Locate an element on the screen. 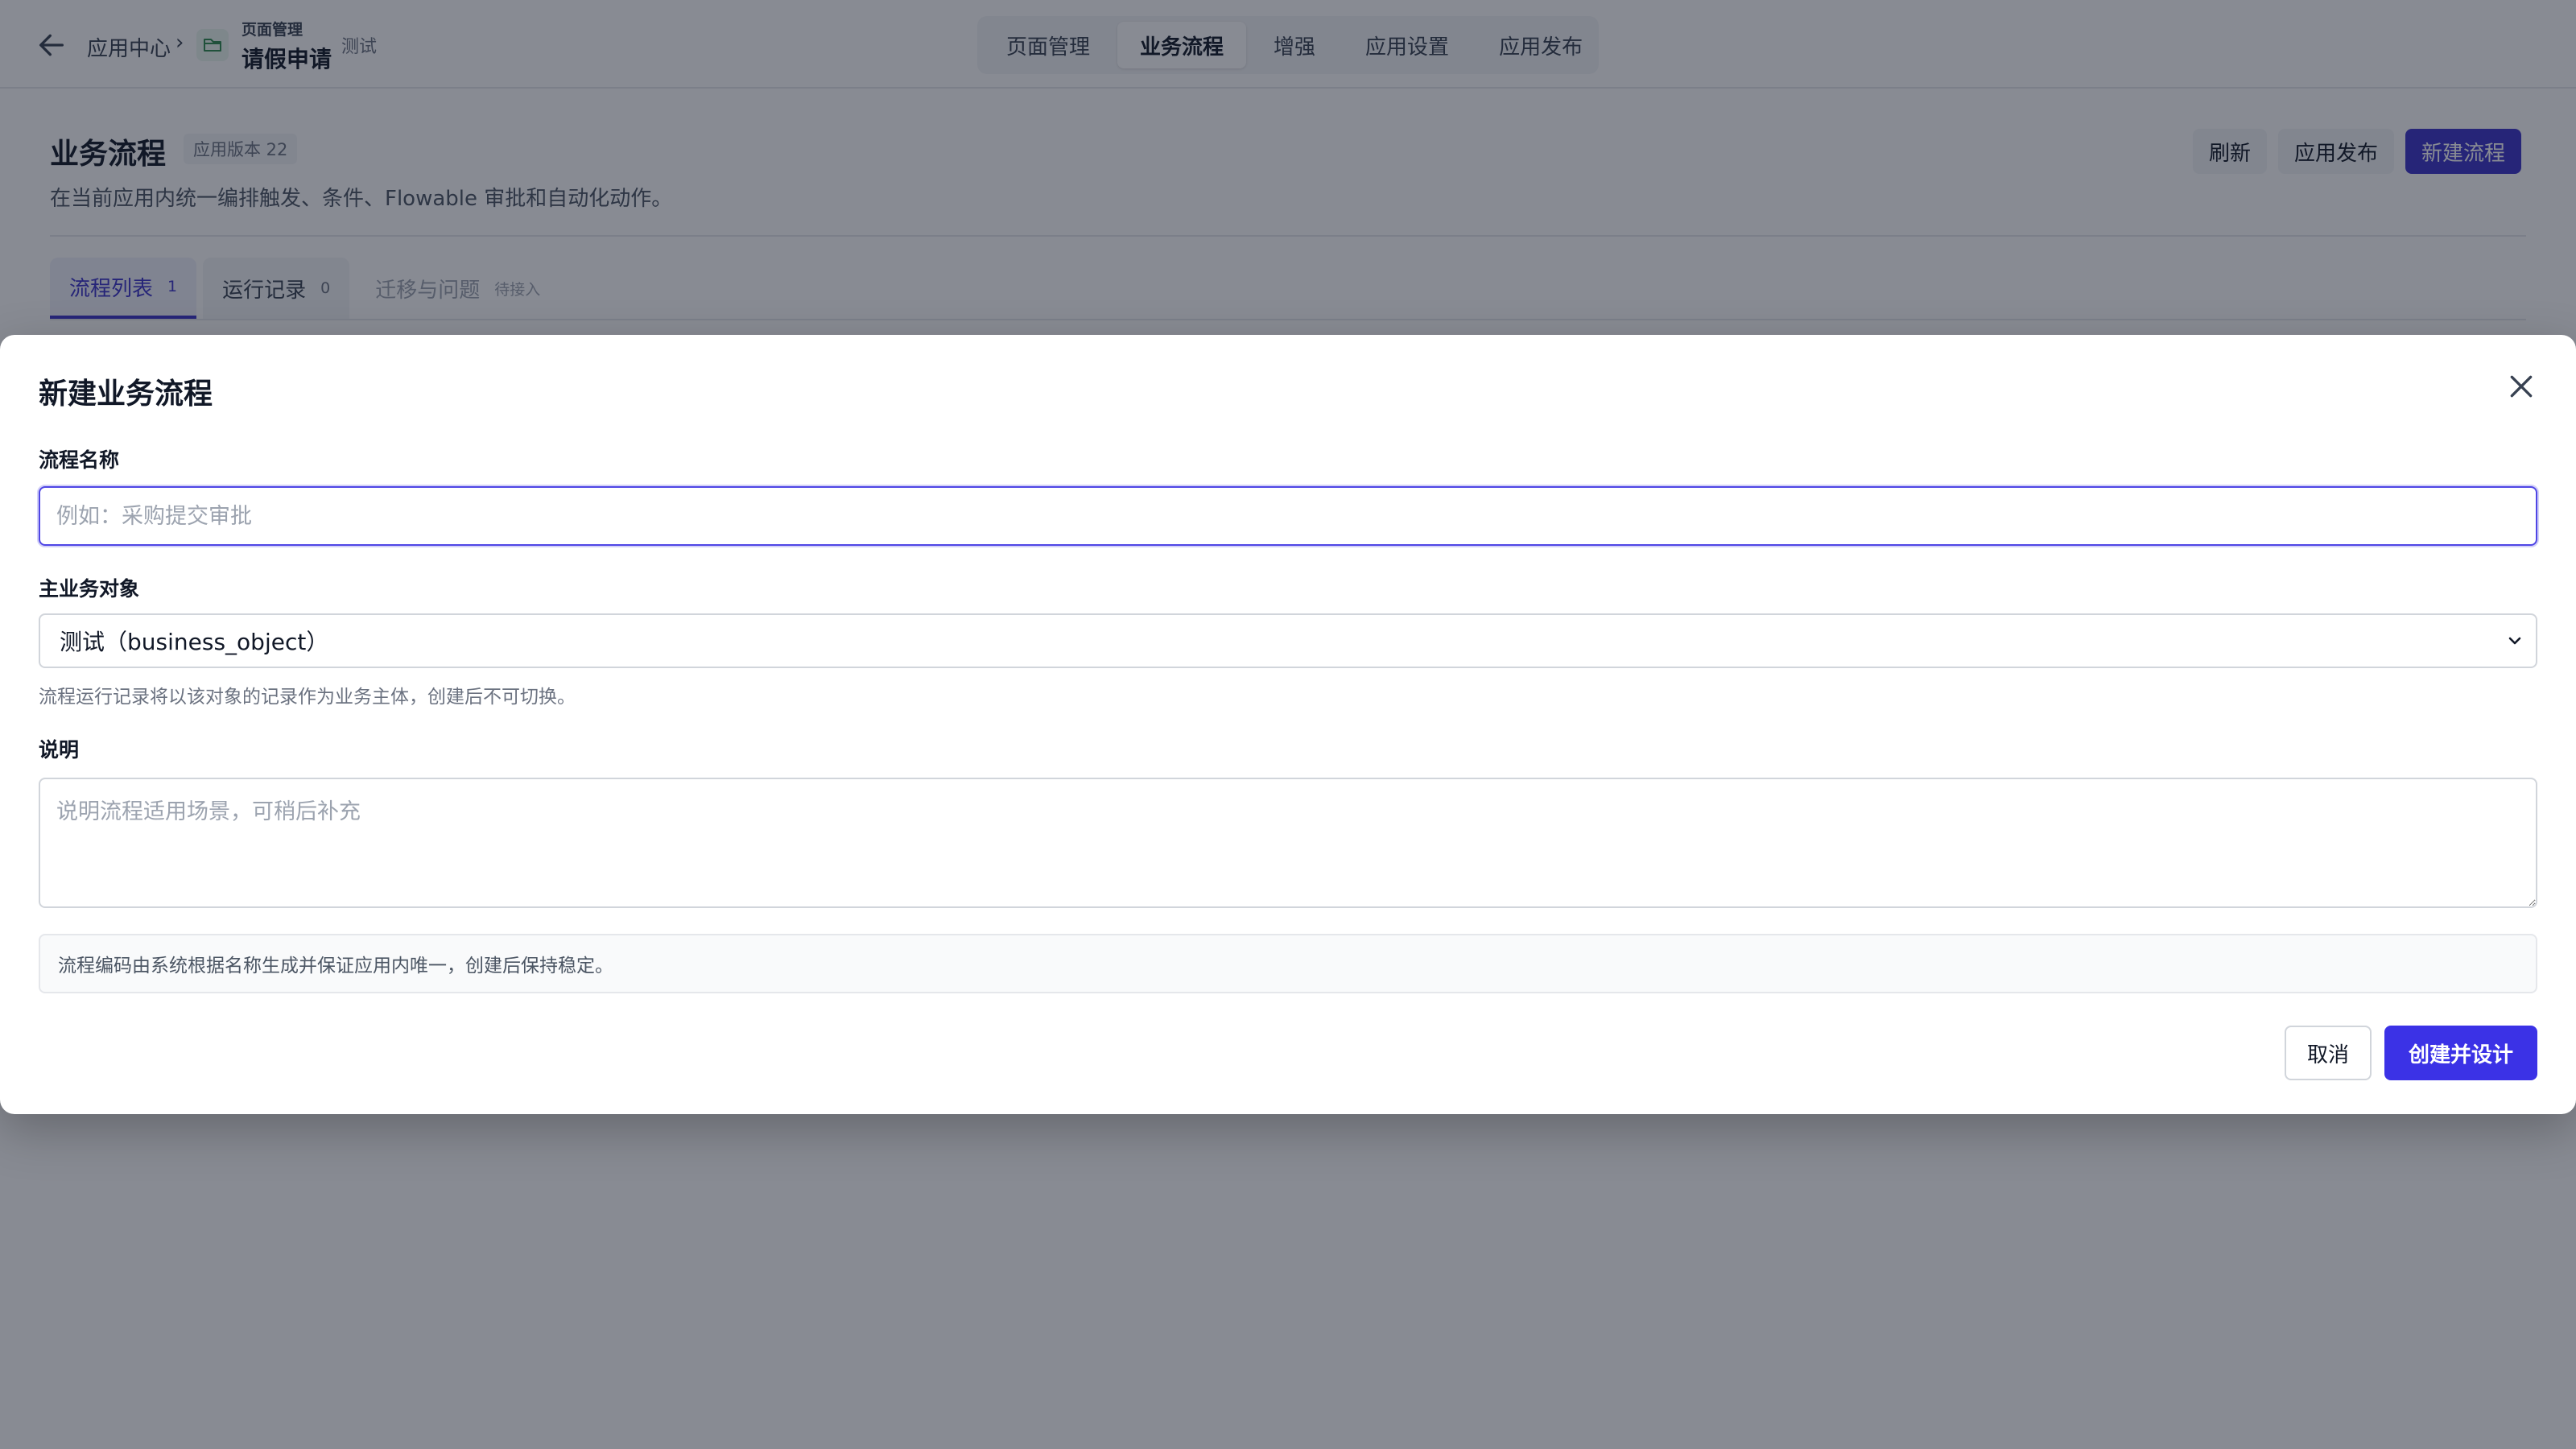 The width and height of the screenshot is (2576, 1449). dialog-title: 新建业务流程 is located at coordinates (126, 394).